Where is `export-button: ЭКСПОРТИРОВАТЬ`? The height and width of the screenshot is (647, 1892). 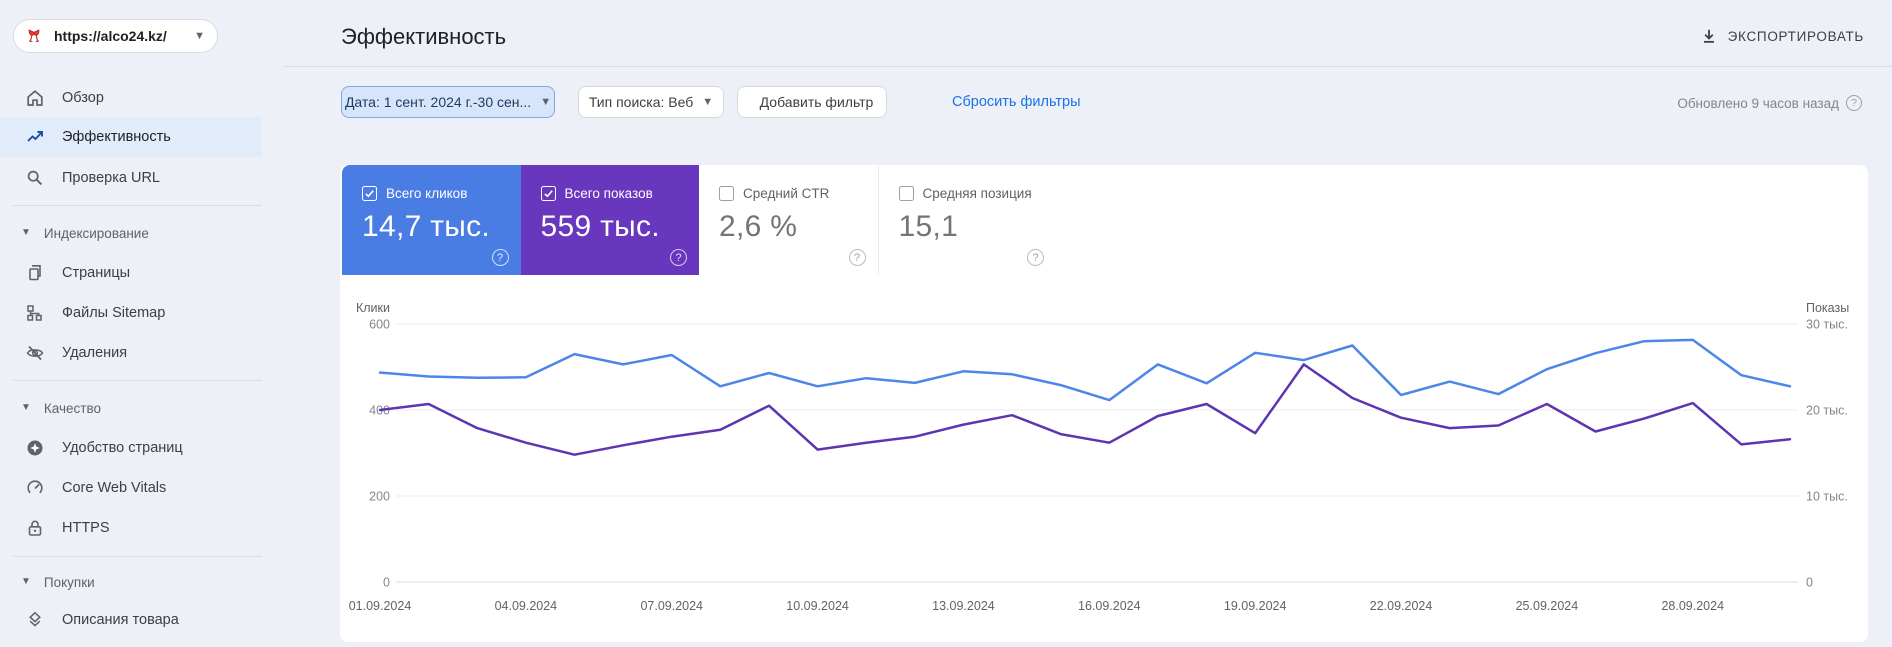 export-button: ЭКСПОРТИРОВАТЬ is located at coordinates (1782, 36).